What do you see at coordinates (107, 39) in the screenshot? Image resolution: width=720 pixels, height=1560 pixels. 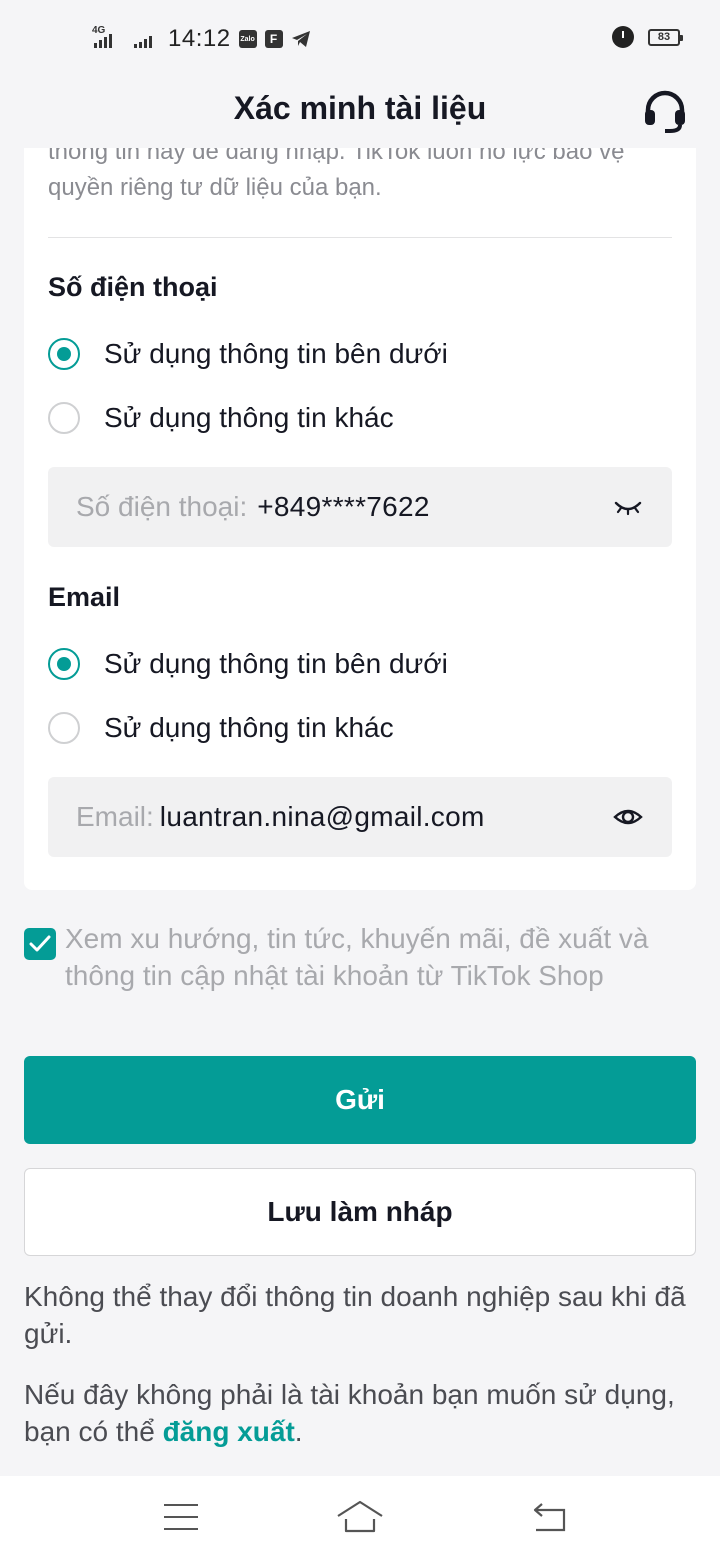 I see `mobile-signal-icon: 4G` at bounding box center [107, 39].